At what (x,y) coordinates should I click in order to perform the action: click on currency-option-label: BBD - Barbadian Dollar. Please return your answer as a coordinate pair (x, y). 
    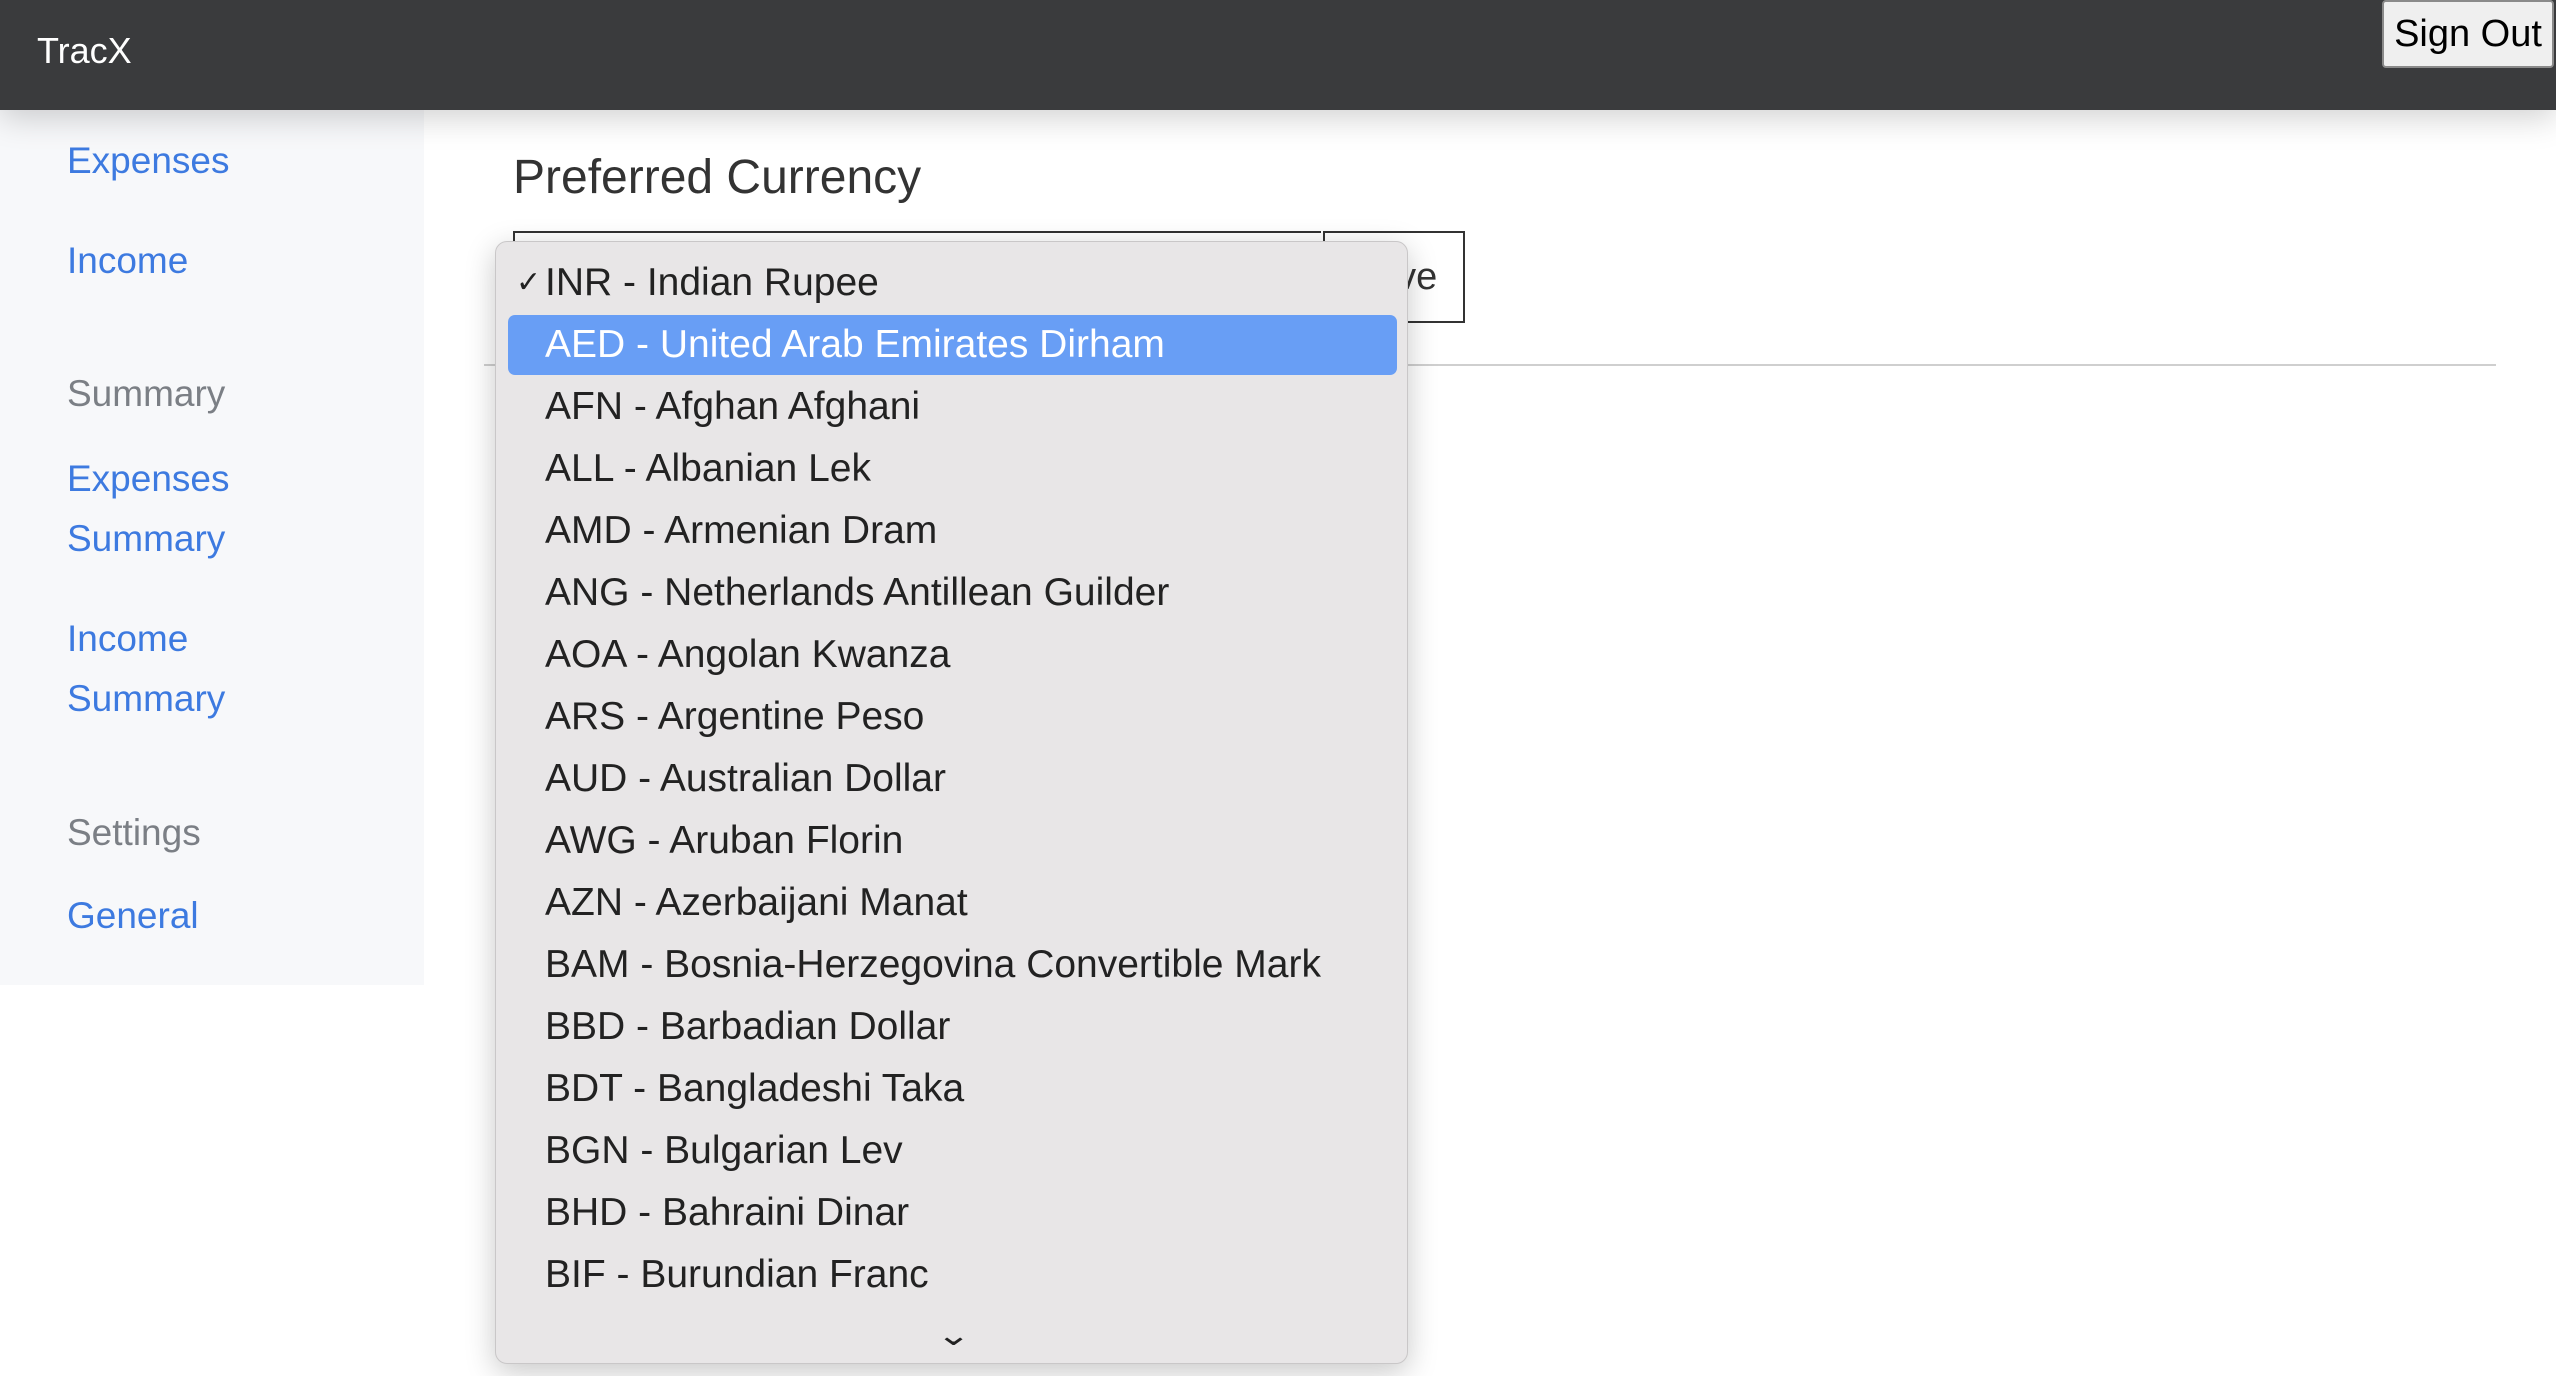
    Looking at the image, I should click on (748, 1026).